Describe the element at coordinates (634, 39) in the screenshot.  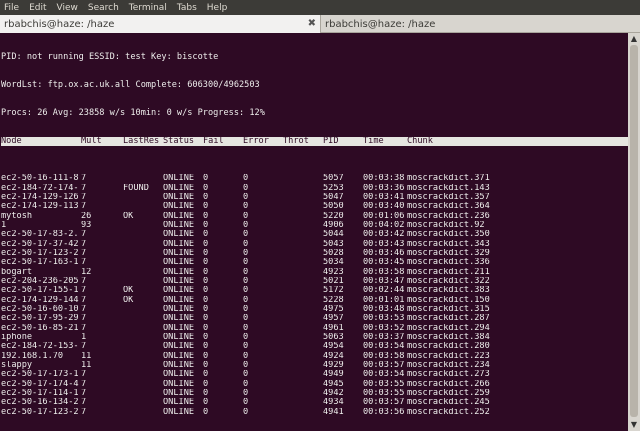
I see `scroll-up-icon: ▲` at that location.